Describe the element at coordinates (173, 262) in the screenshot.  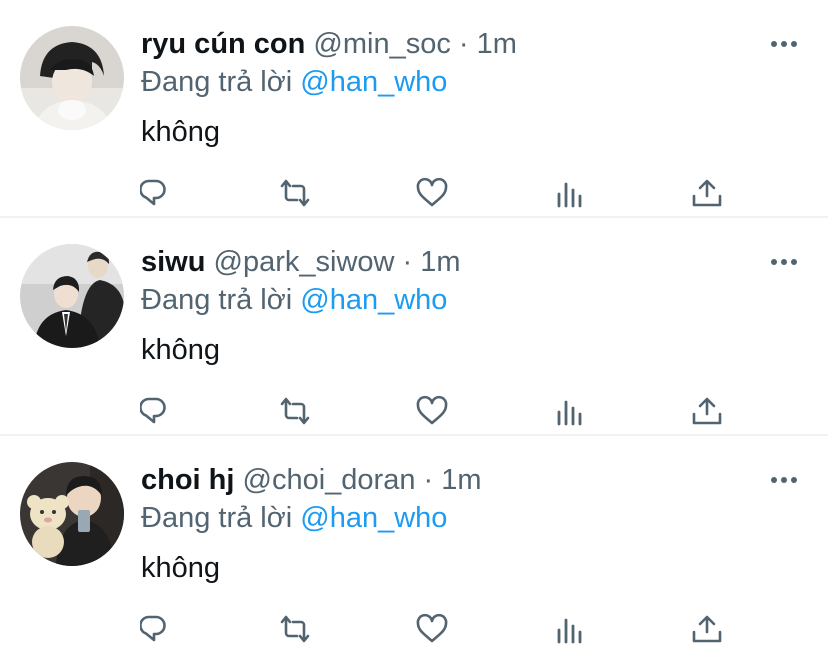
I see `display-name: siwu` at that location.